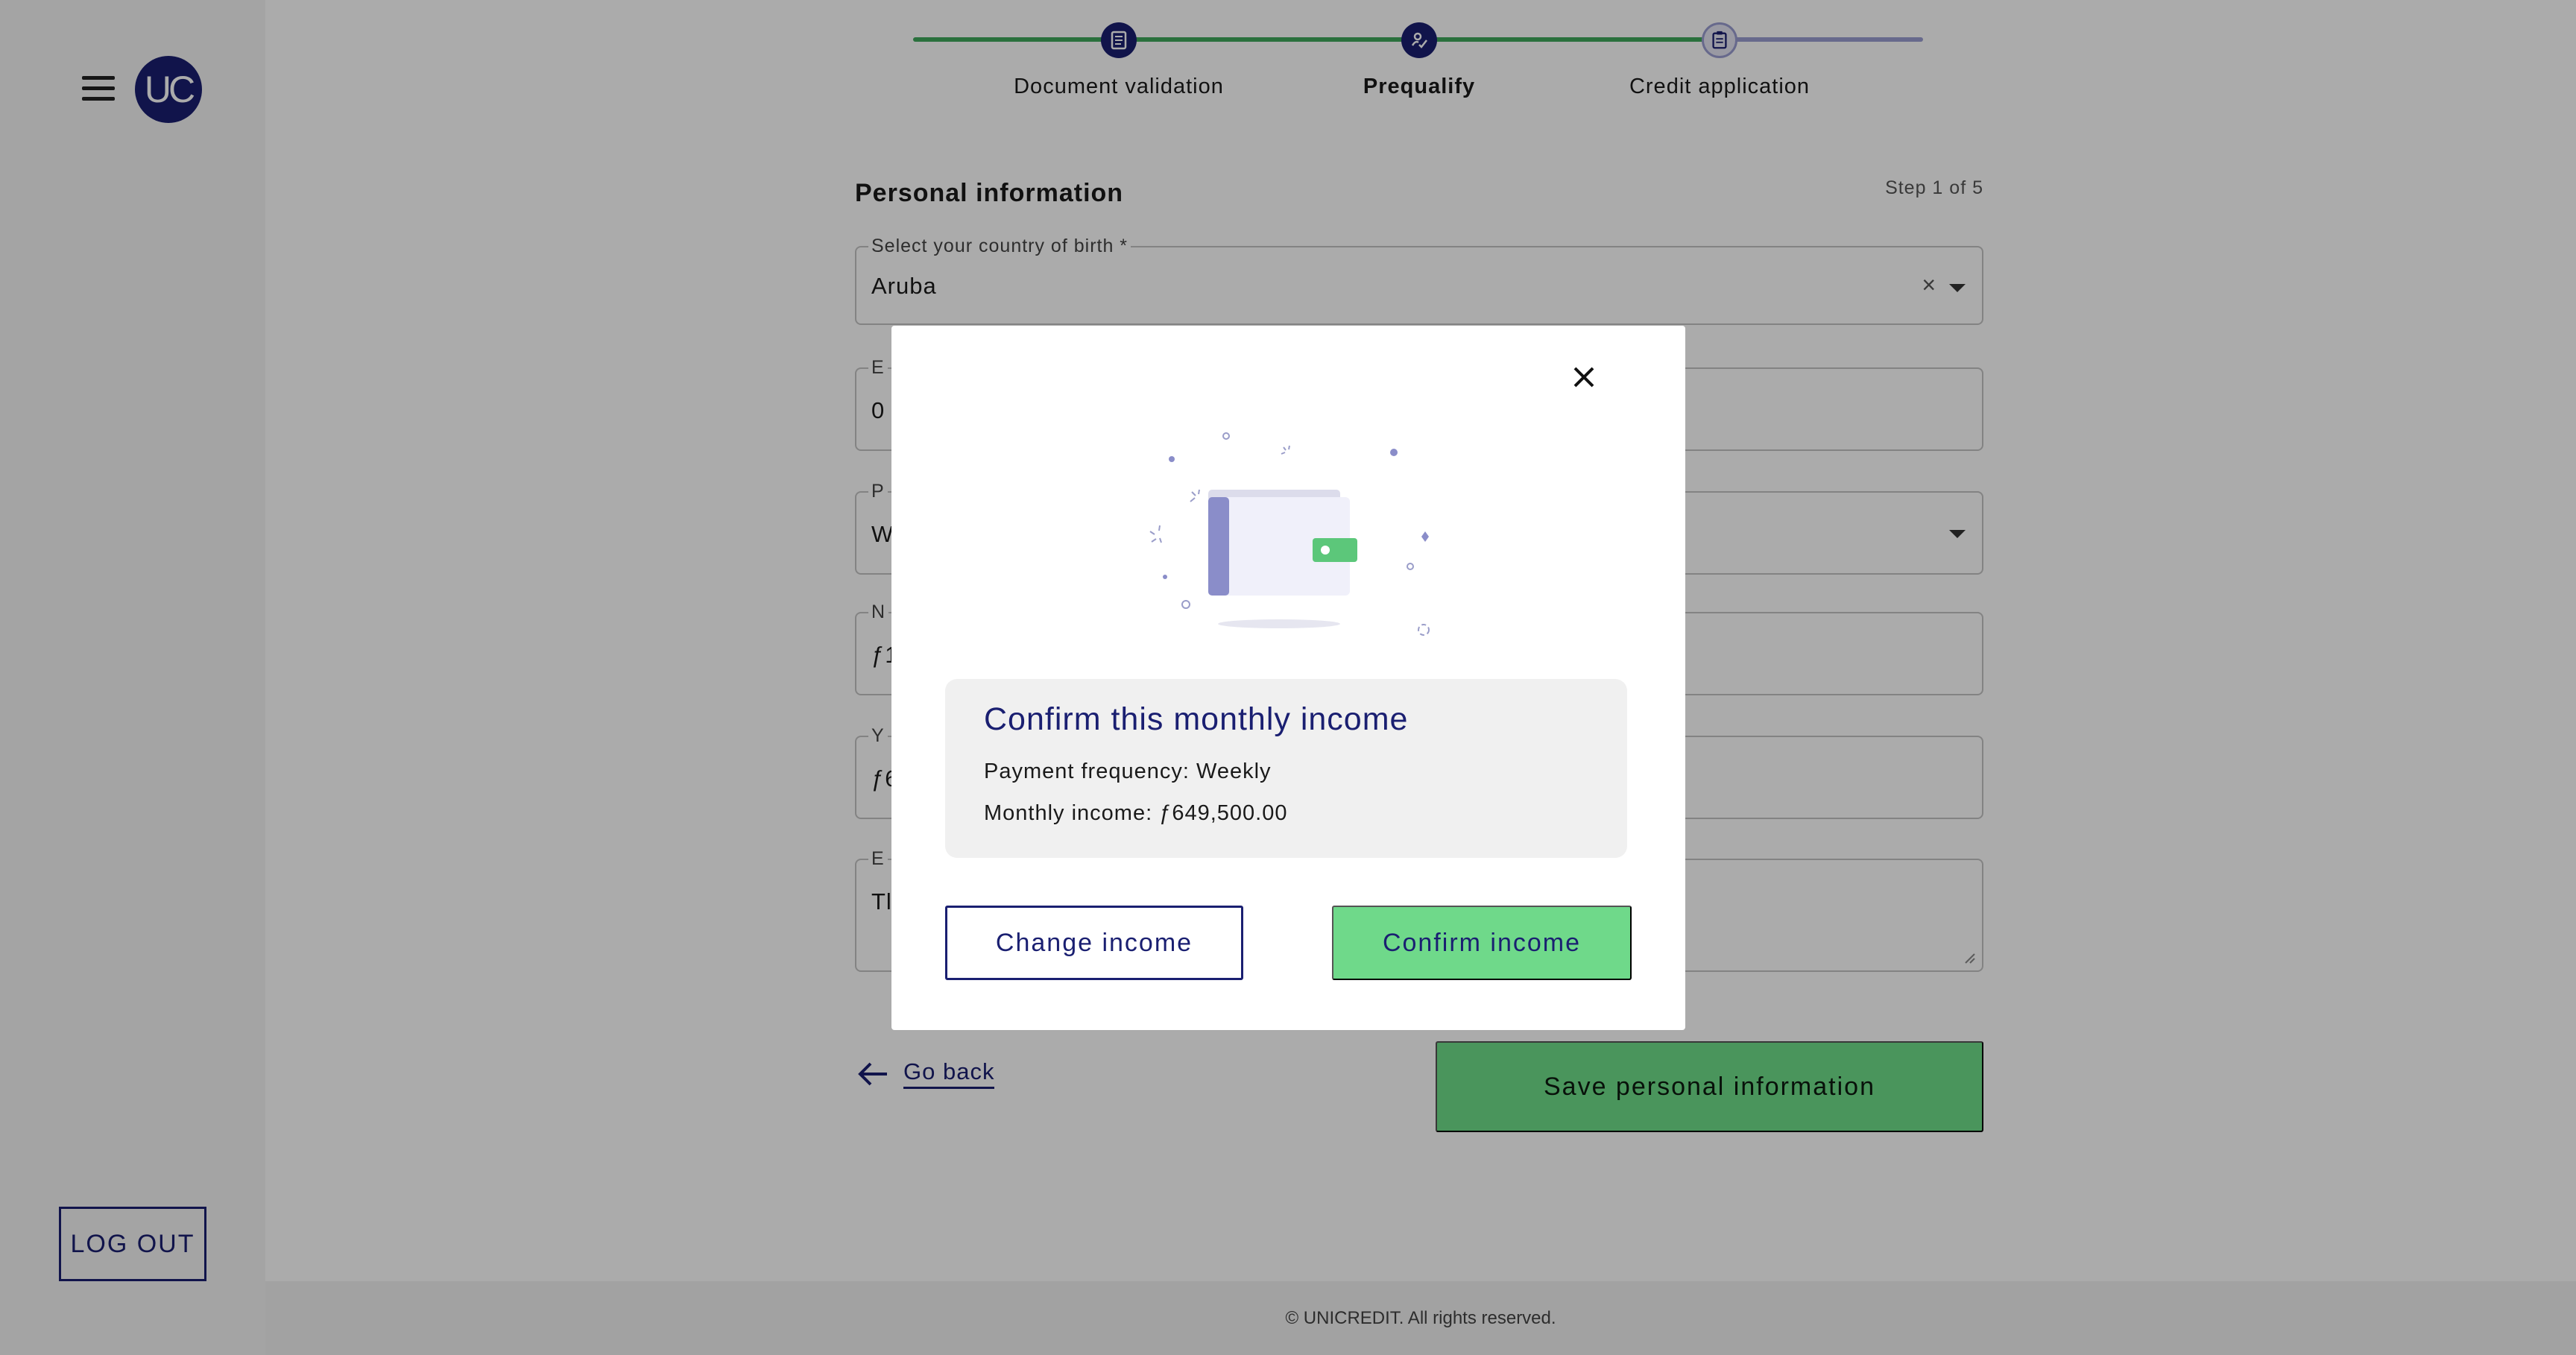  Describe the element at coordinates (1128, 771) in the screenshot. I see `payment-frequency-text: Payment frequency: Weekly` at that location.